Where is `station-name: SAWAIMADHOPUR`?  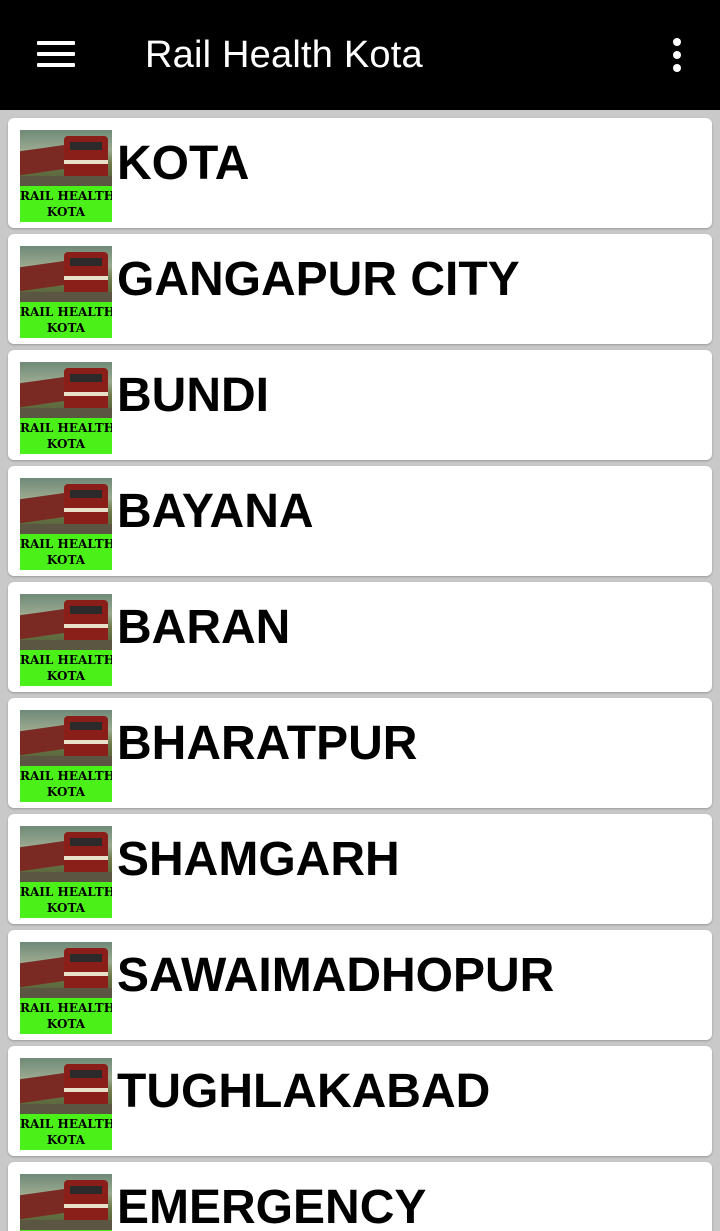 station-name: SAWAIMADHOPUR is located at coordinates (336, 975).